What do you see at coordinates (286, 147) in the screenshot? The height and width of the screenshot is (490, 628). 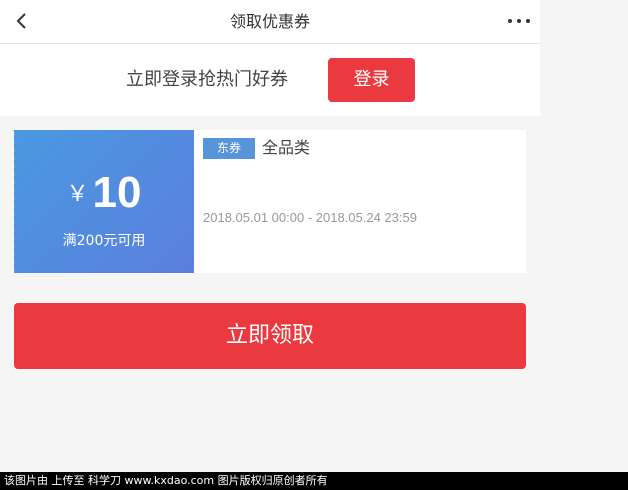 I see `coupon-category: 全品类` at bounding box center [286, 147].